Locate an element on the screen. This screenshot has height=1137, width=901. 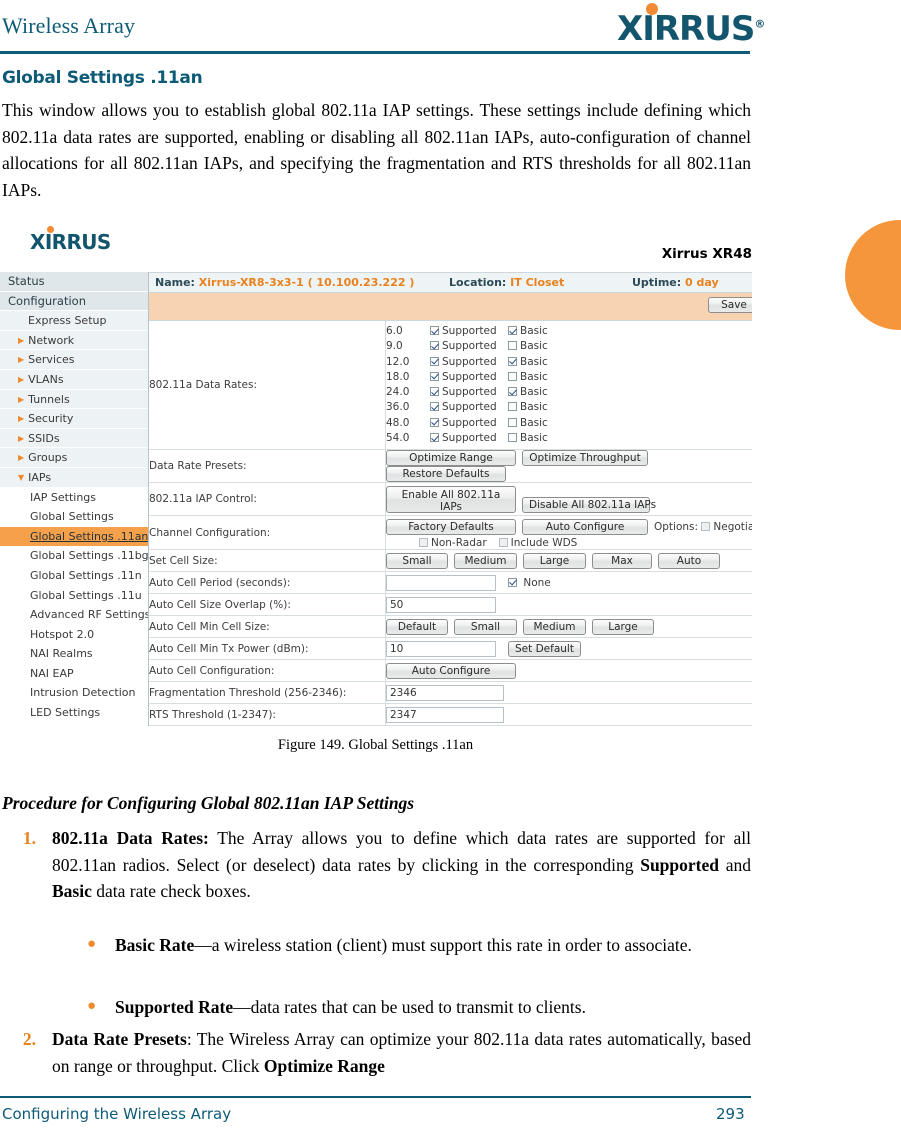
sidebar-item-label: Configuration is located at coordinates (47, 300).